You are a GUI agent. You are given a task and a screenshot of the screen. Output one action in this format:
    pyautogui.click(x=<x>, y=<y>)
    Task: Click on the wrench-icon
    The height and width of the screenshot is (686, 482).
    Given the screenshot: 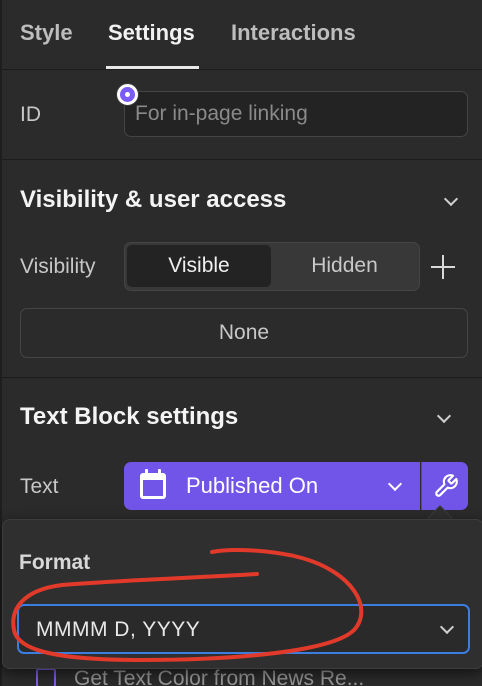 What is the action you would take?
    pyautogui.click(x=446, y=485)
    